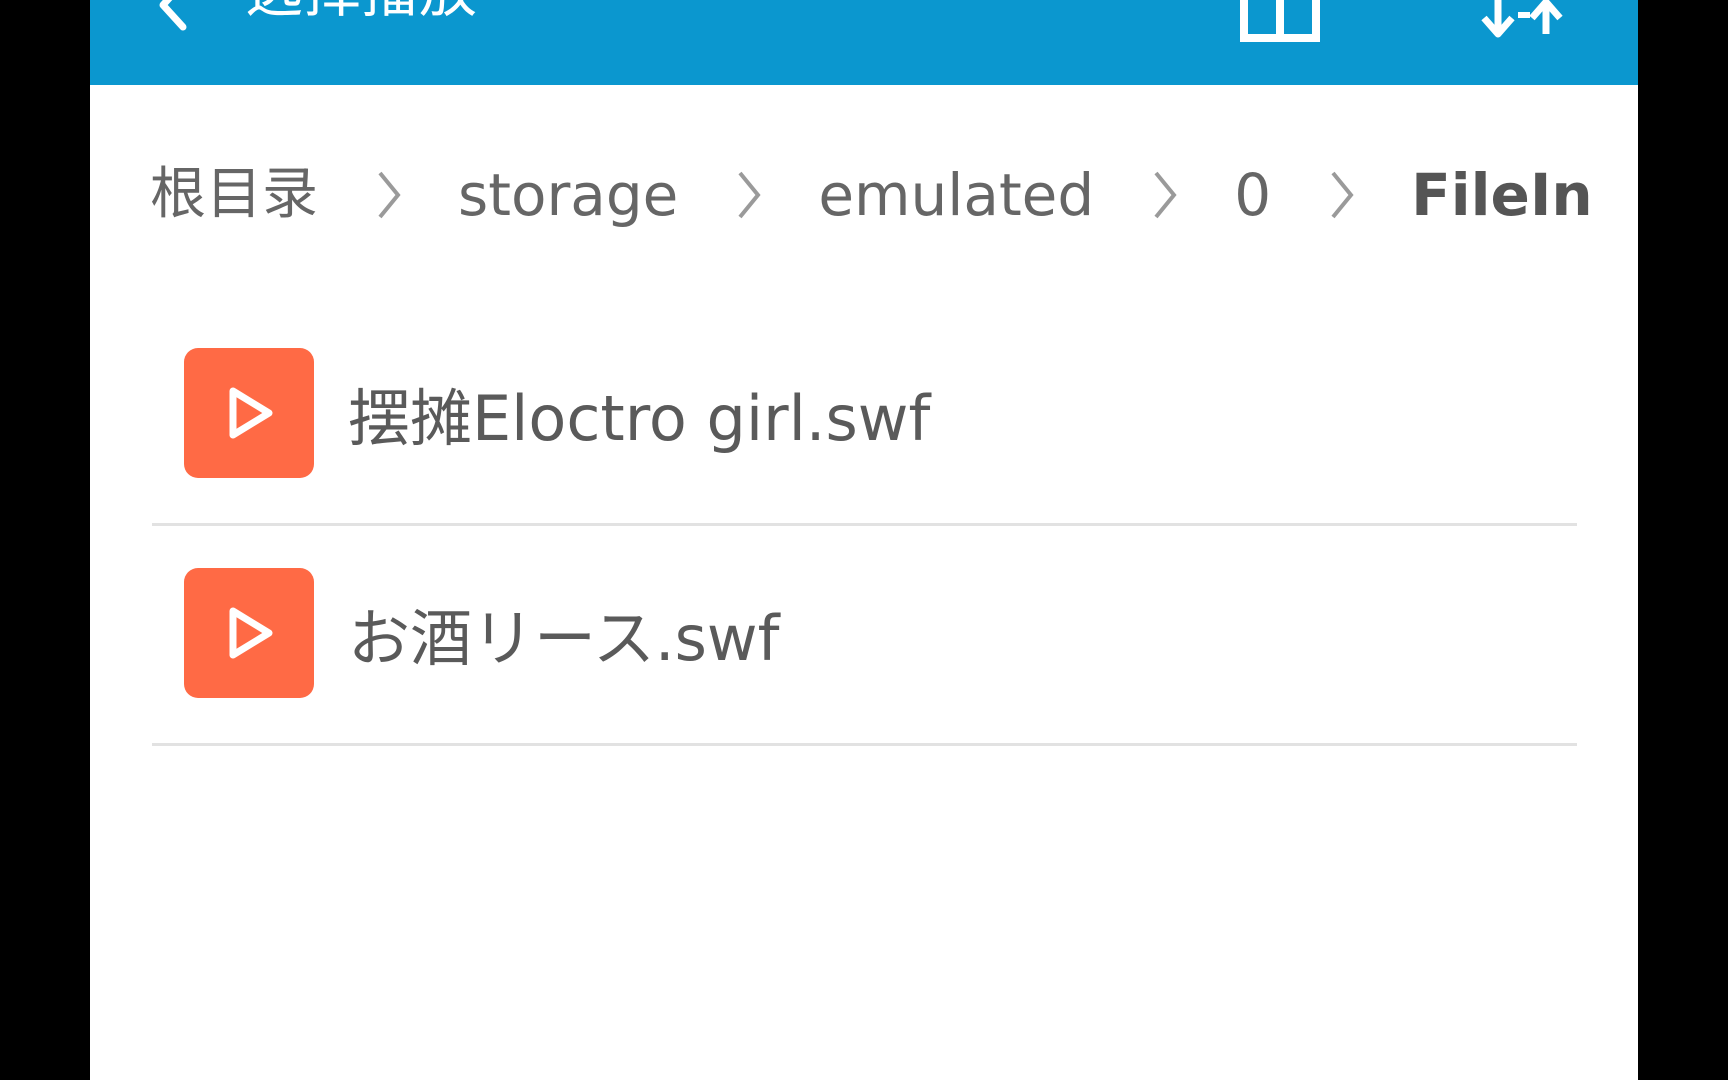  I want to click on back-button, so click(175, 25).